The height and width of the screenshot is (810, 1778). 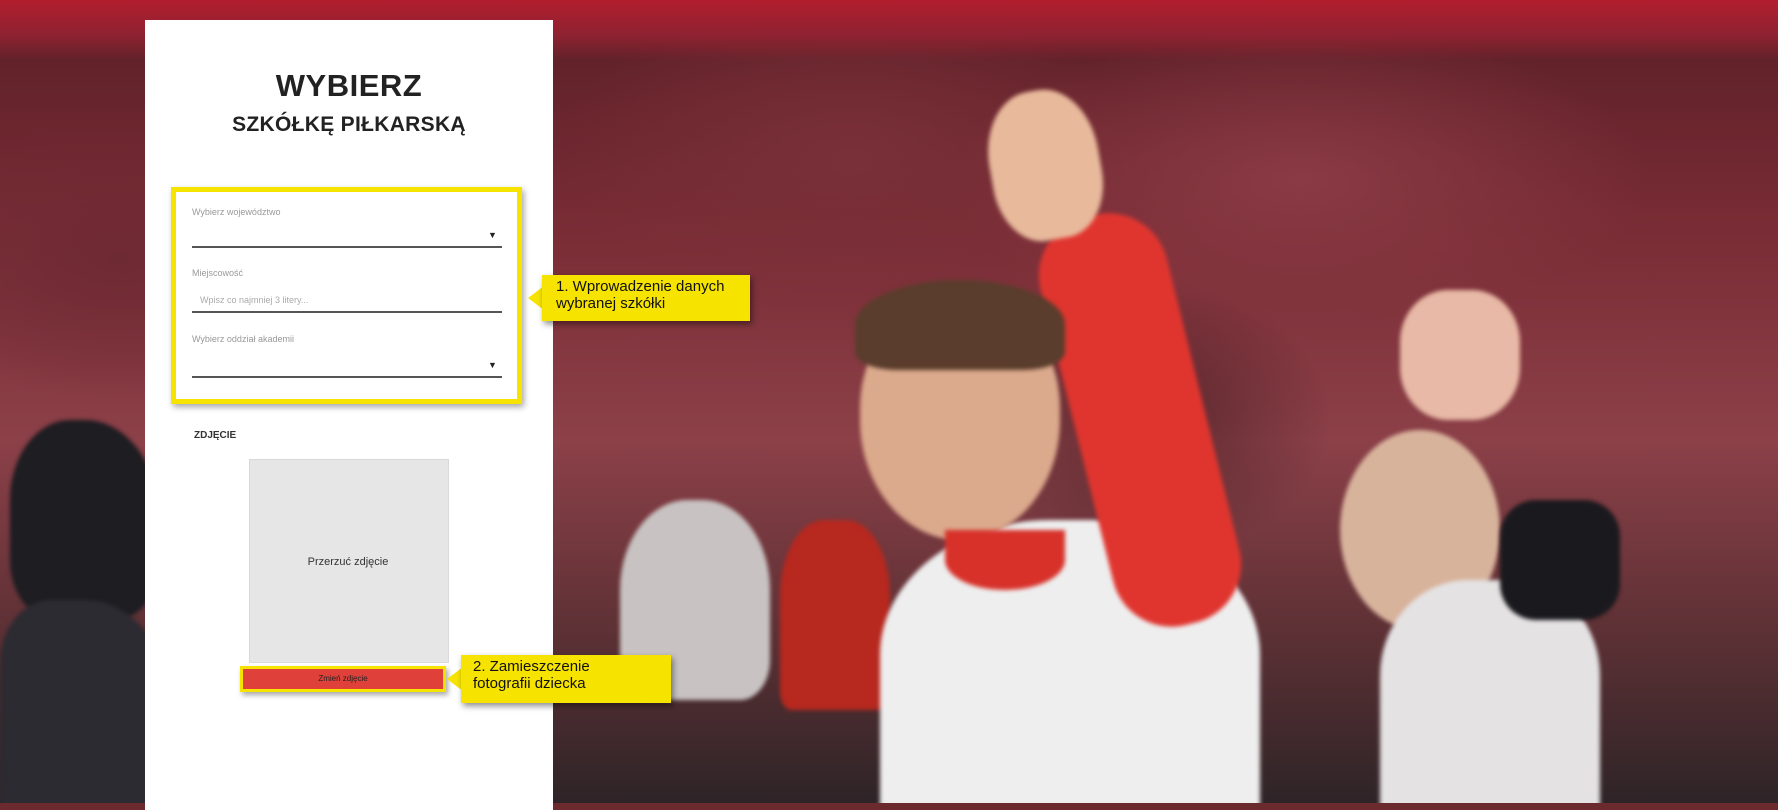 I want to click on photo-section-label: ZDJĘCIE, so click(x=215, y=435).